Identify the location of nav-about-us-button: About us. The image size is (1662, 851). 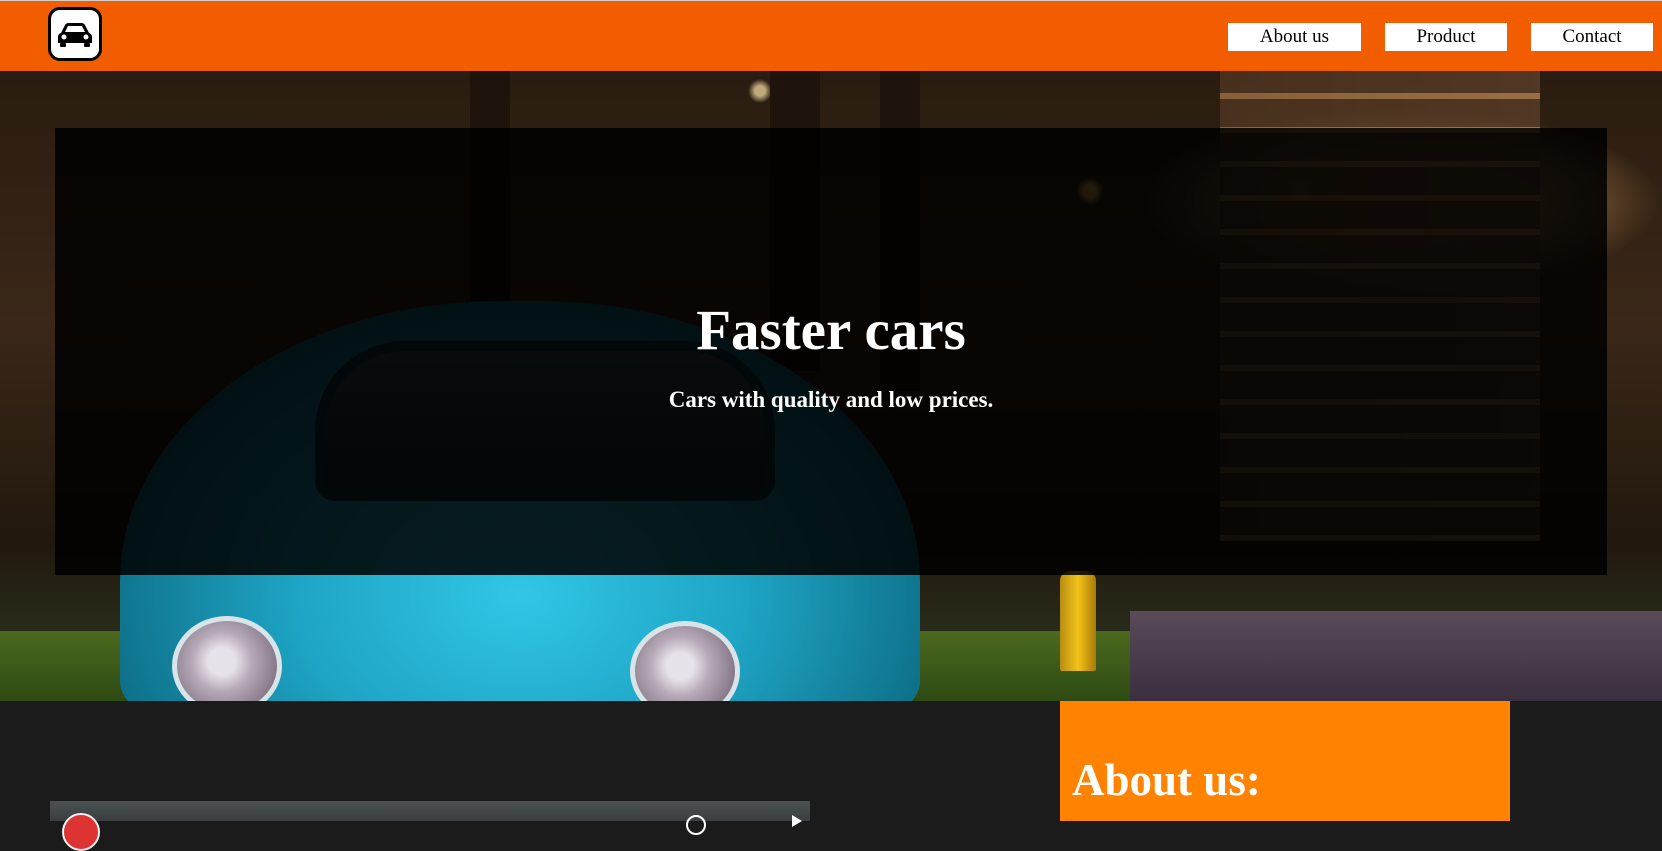
(1294, 37).